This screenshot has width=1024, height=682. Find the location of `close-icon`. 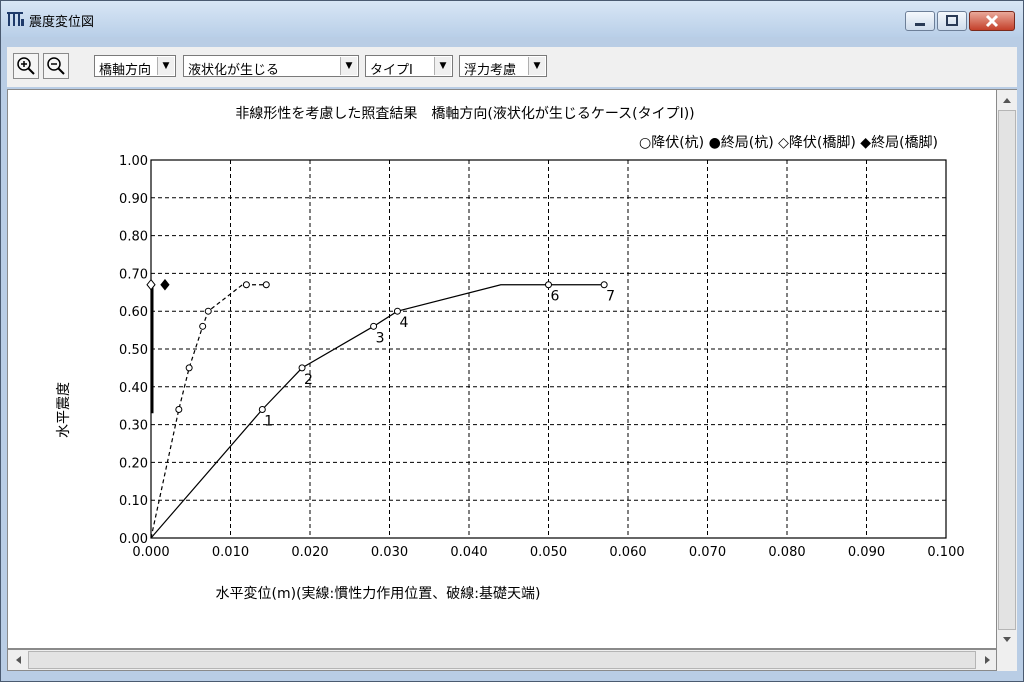

close-icon is located at coordinates (992, 21).